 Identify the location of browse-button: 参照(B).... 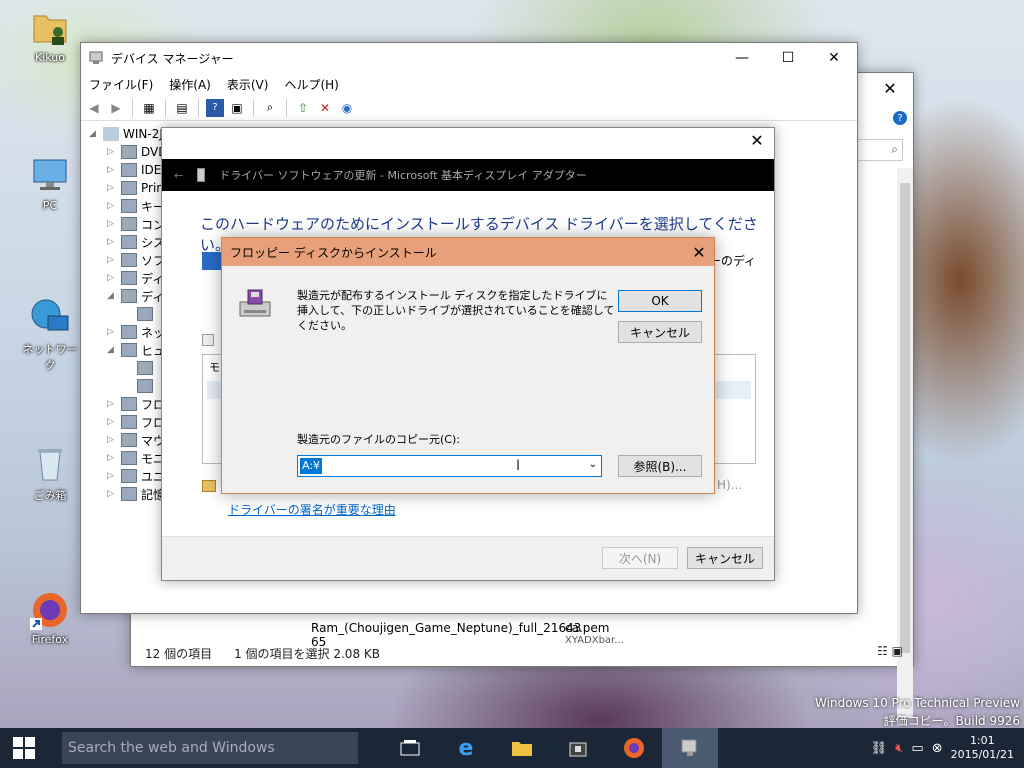
(660, 466).